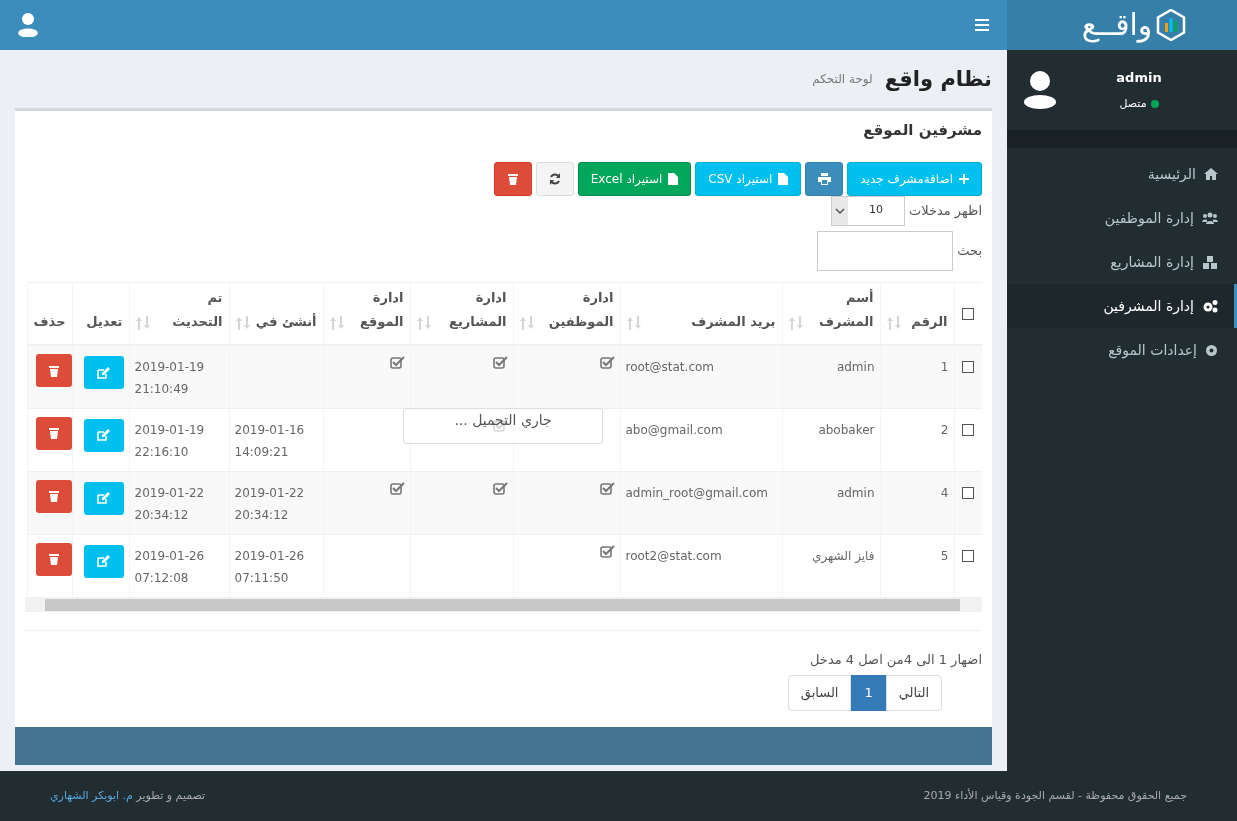  Describe the element at coordinates (188, 310) in the screenshot. I see `column-header: تم التحديث` at that location.